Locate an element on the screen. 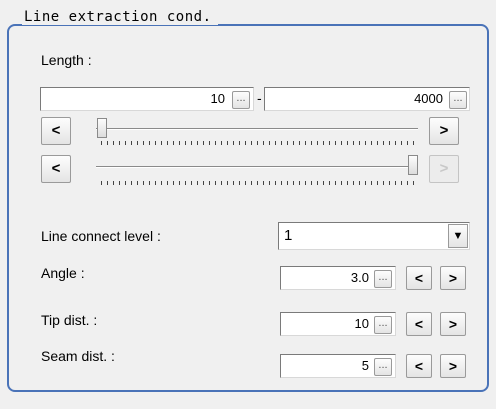  angle-increment-button: > is located at coordinates (453, 278).